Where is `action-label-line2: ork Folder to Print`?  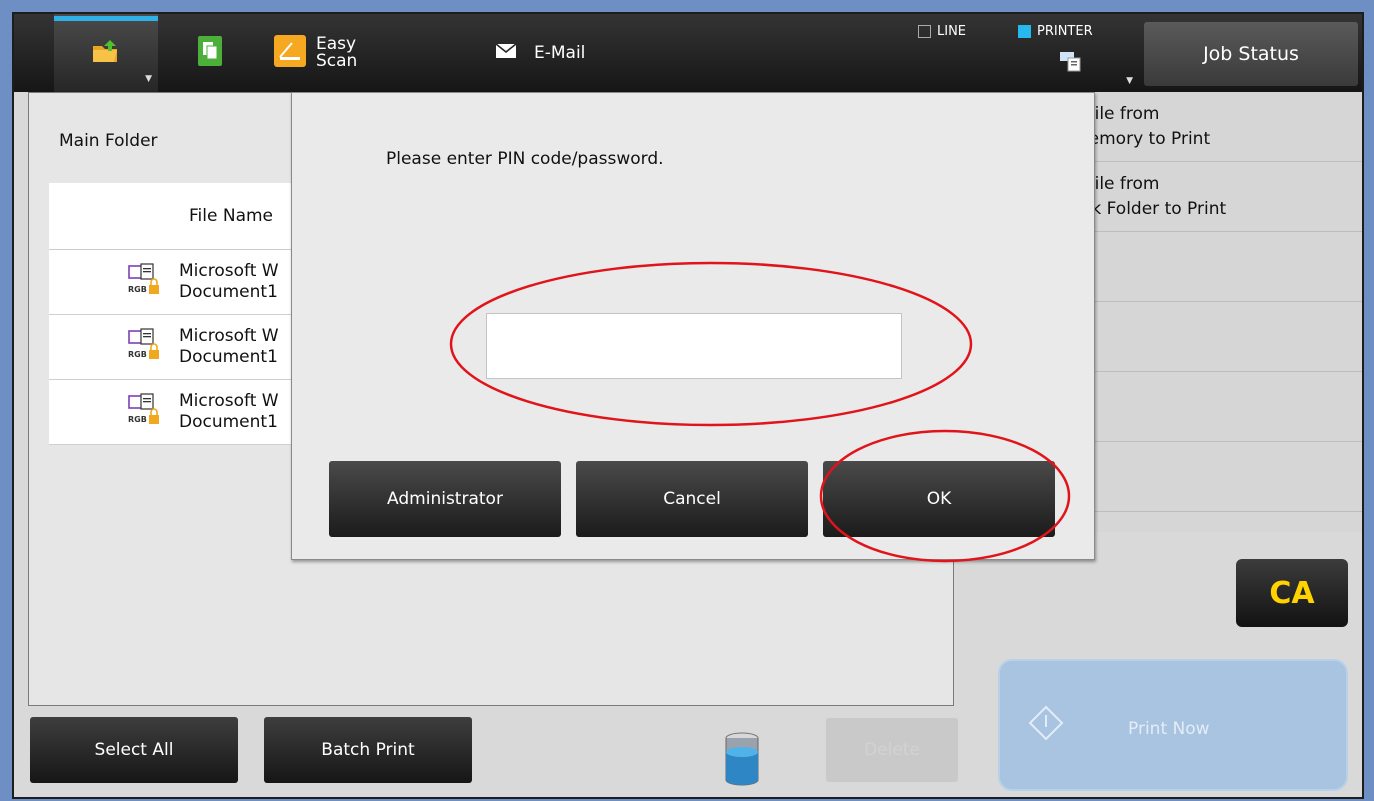
action-label-line2: ork Folder to Print is located at coordinates (1150, 209).